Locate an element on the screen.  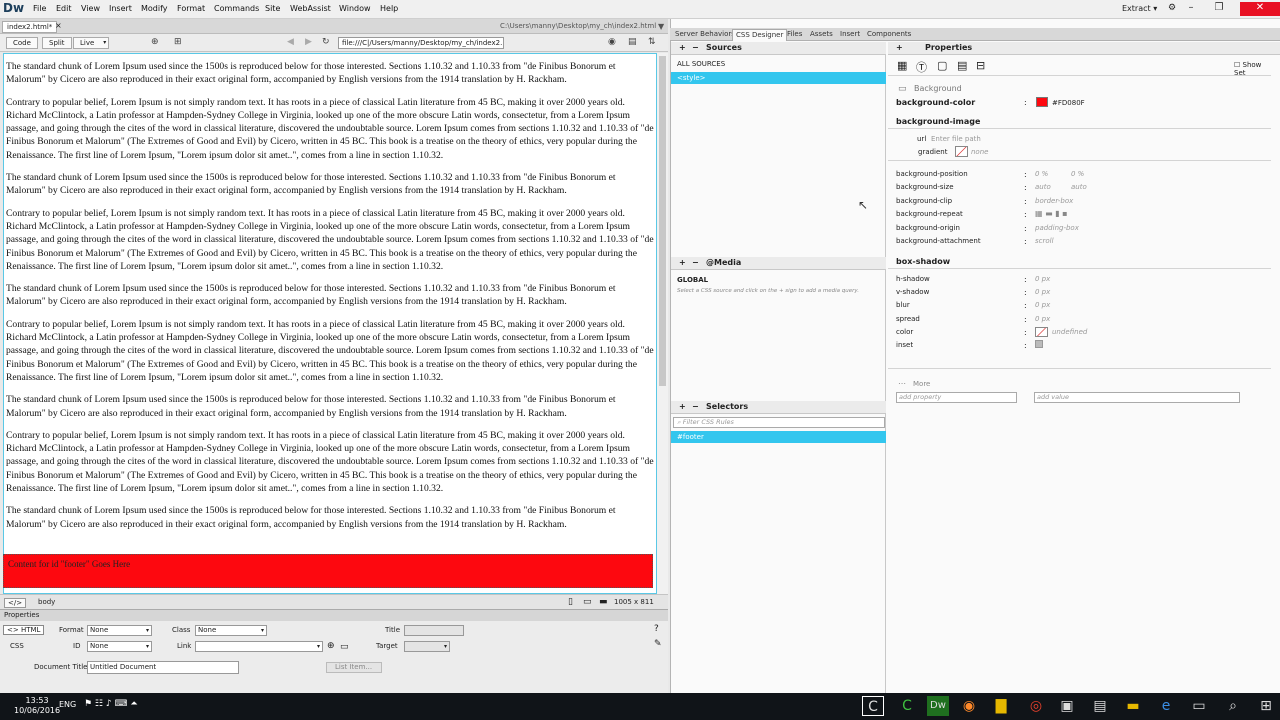
firefox-icon: ◉ is located at coordinates (969, 706).